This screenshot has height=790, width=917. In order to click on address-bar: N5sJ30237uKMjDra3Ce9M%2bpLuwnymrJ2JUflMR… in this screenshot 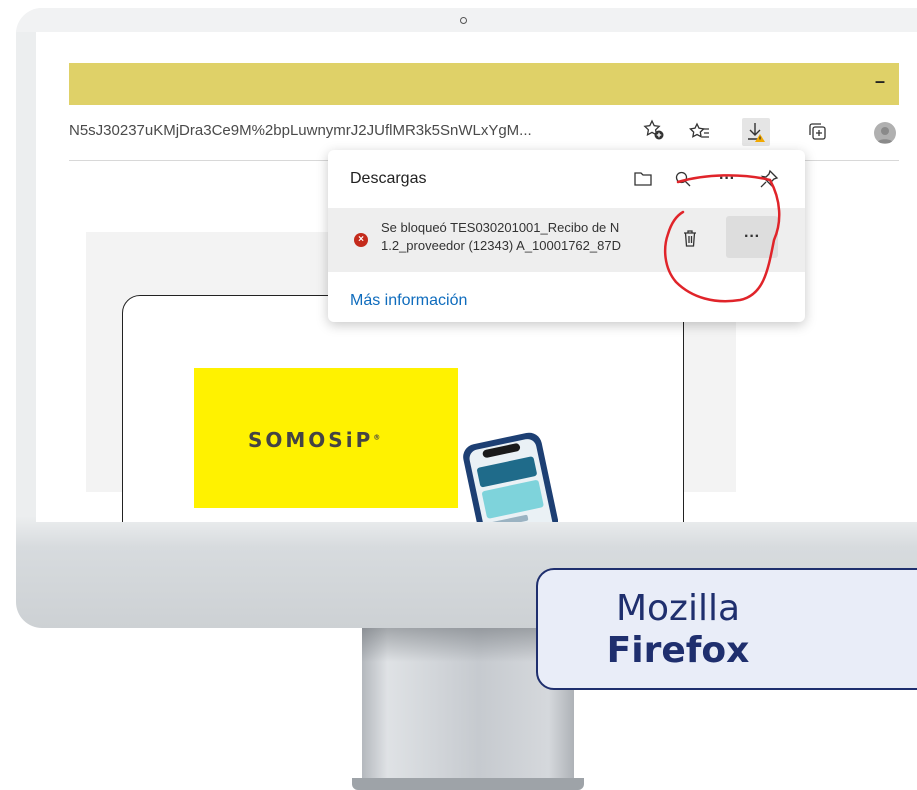, I will do `click(351, 130)`.